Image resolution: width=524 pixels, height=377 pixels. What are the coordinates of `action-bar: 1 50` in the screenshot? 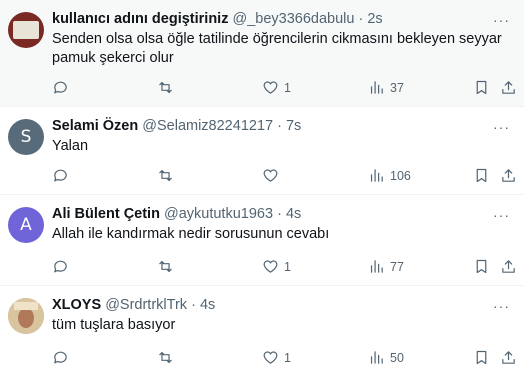 It's located at (283, 359).